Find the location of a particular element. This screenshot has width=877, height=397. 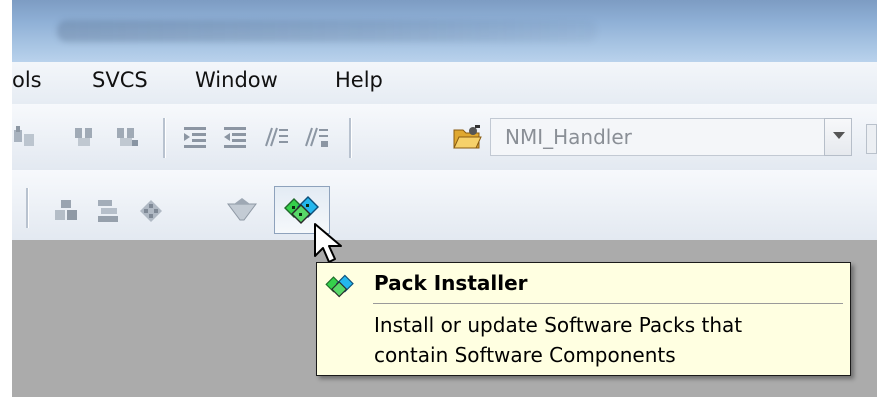

tooltip-title: Pack Installer is located at coordinates (451, 283).